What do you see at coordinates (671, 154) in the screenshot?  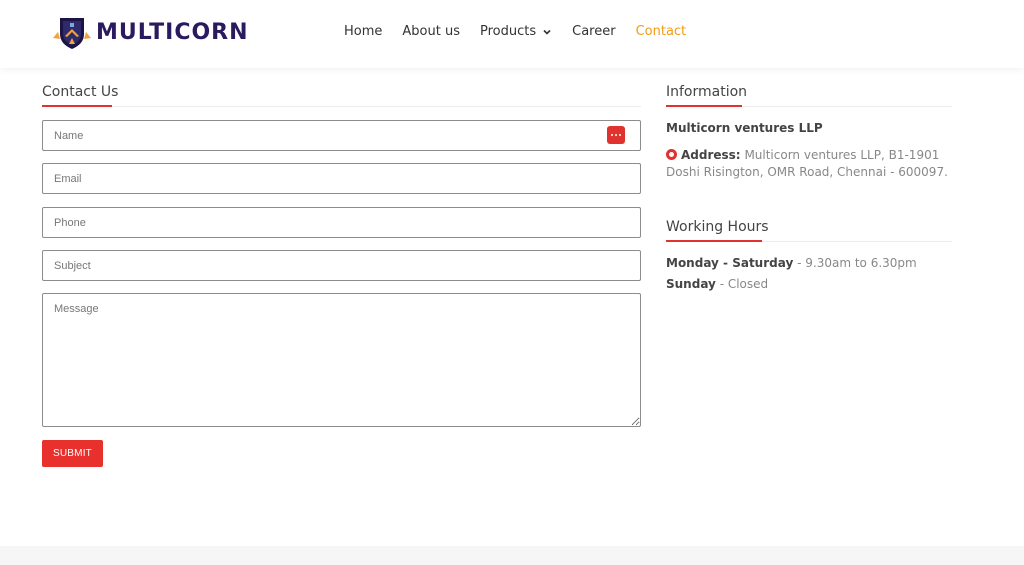 I see `map-pin-icon` at bounding box center [671, 154].